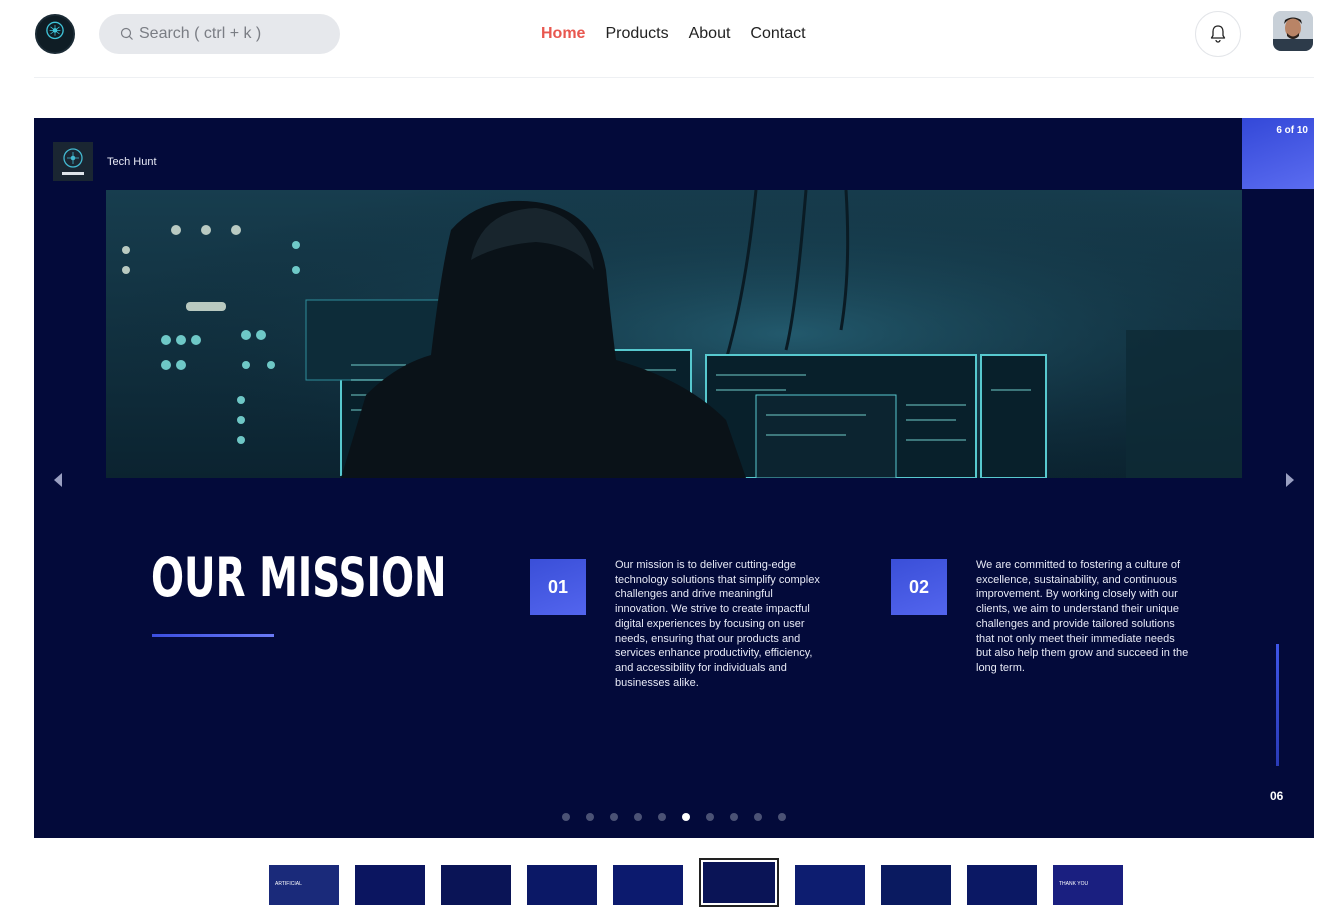  What do you see at coordinates (1074, 883) in the screenshot?
I see `thumbnail-label: THANK YOU` at bounding box center [1074, 883].